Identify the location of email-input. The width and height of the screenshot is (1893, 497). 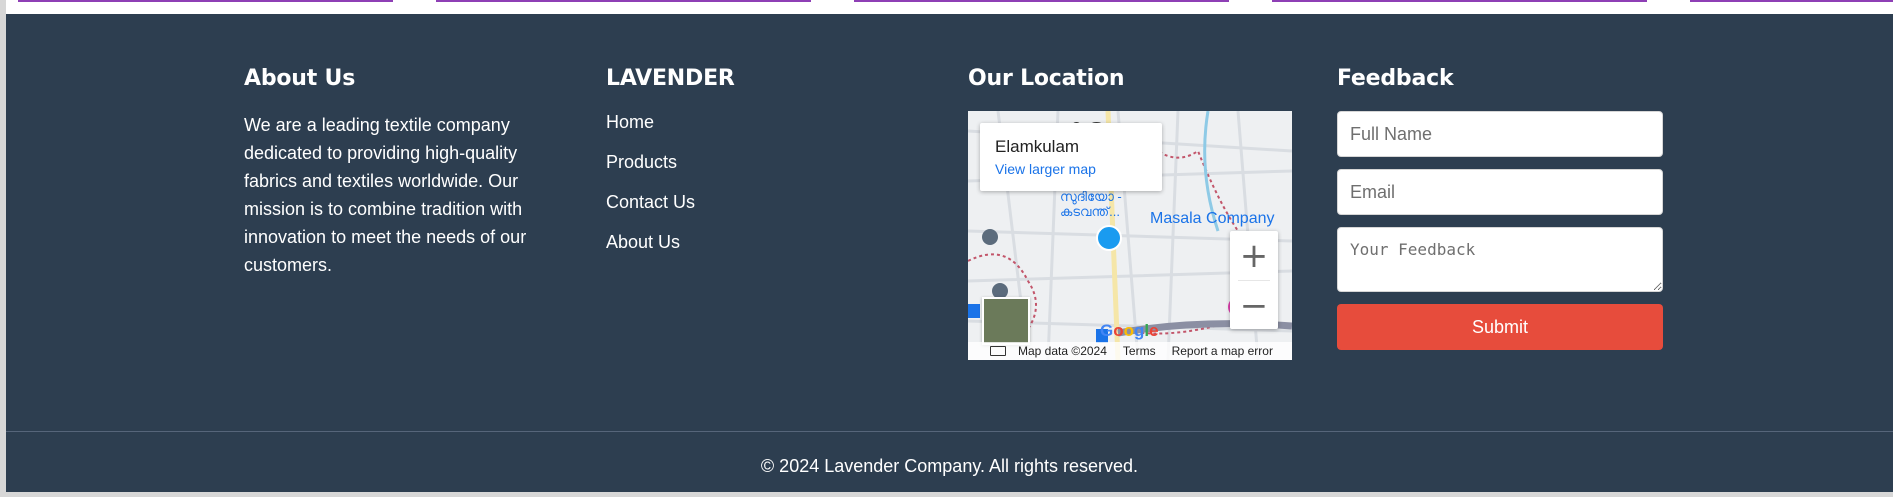
(1500, 192).